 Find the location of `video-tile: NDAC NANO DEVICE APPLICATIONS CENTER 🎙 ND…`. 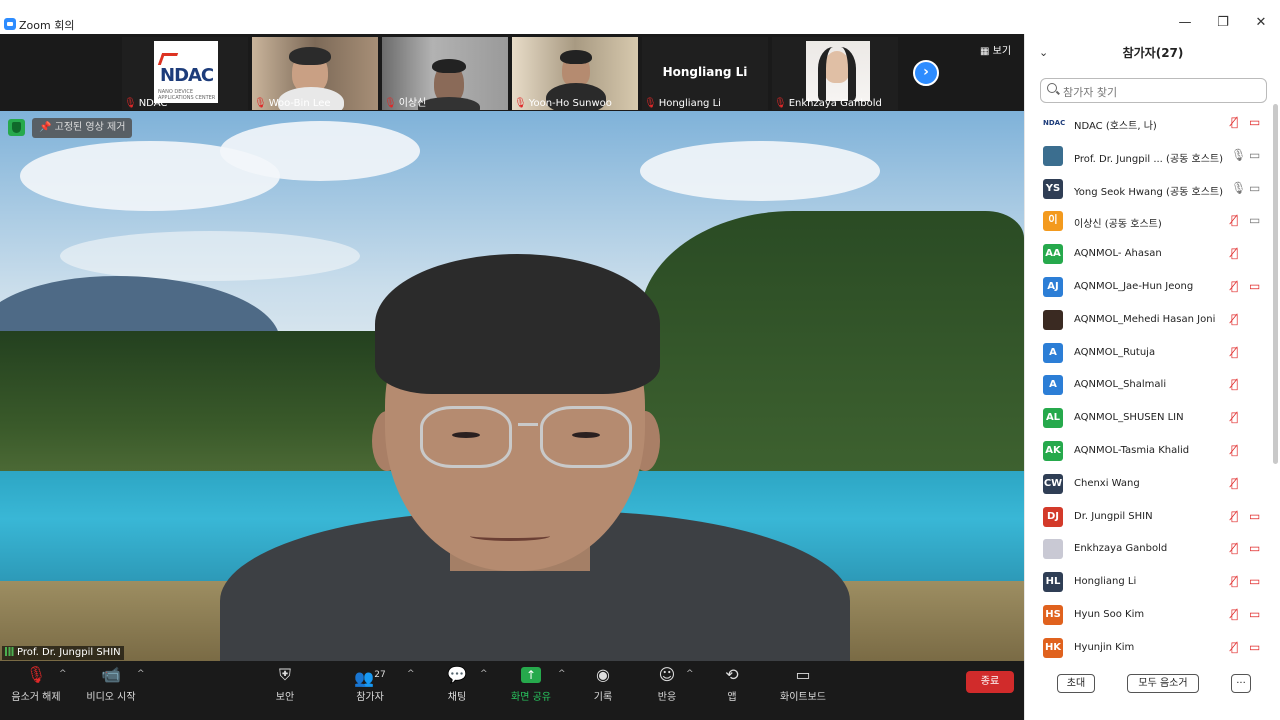

video-tile: NDAC NANO DEVICE APPLICATIONS CENTER 🎙 ND… is located at coordinates (185, 73).